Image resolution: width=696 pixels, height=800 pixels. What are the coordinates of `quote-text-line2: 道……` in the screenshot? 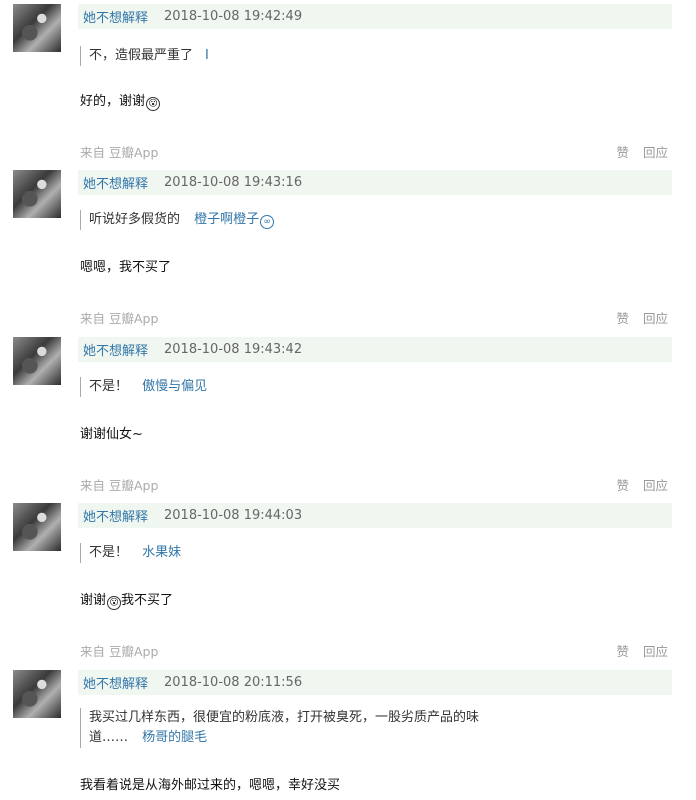 It's located at (109, 737).